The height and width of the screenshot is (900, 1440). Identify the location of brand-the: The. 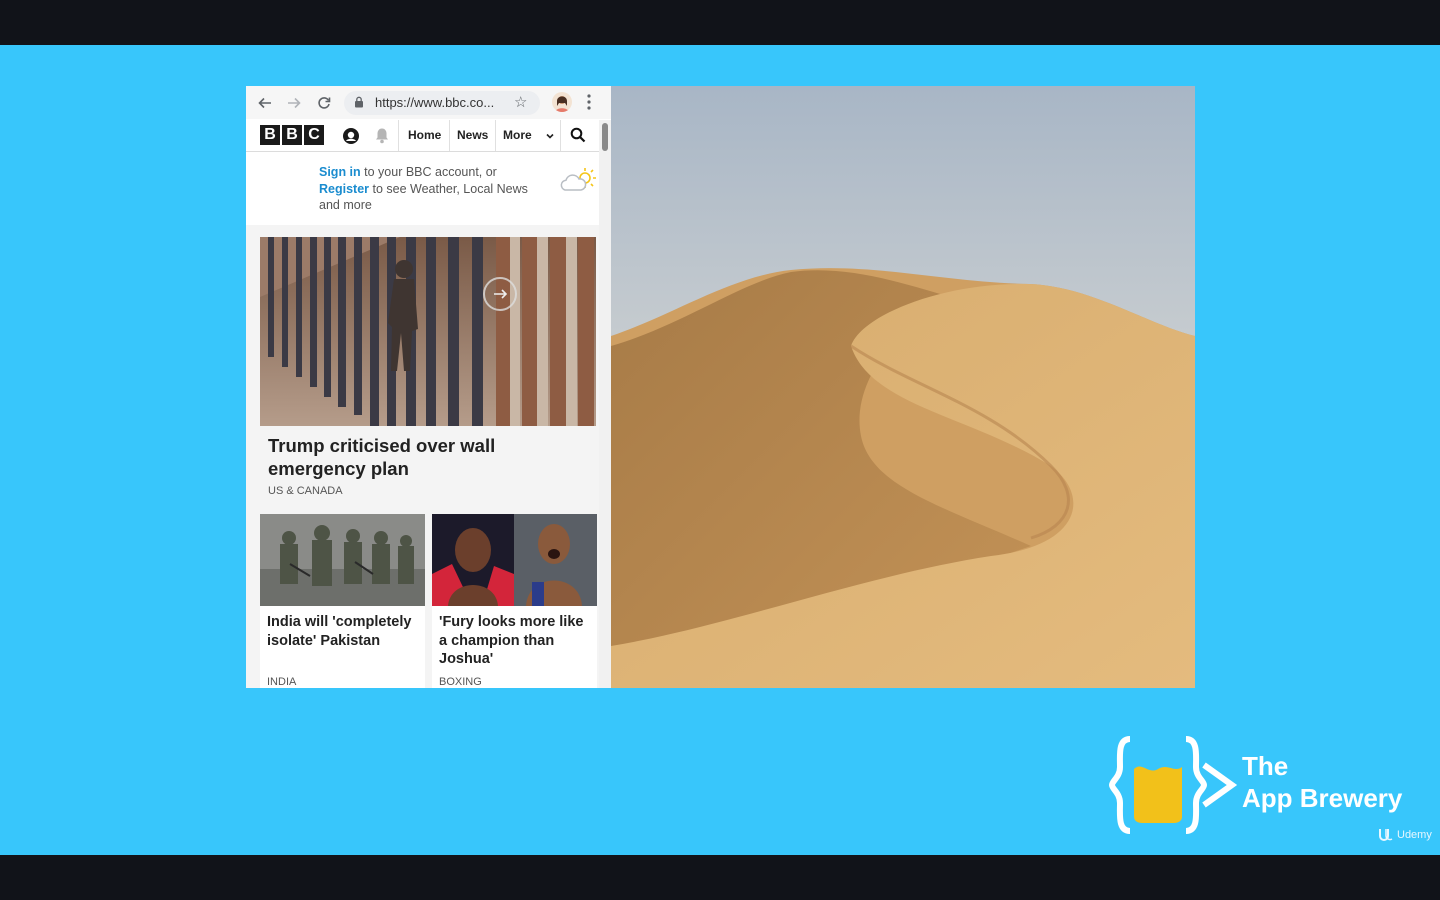
(1265, 766).